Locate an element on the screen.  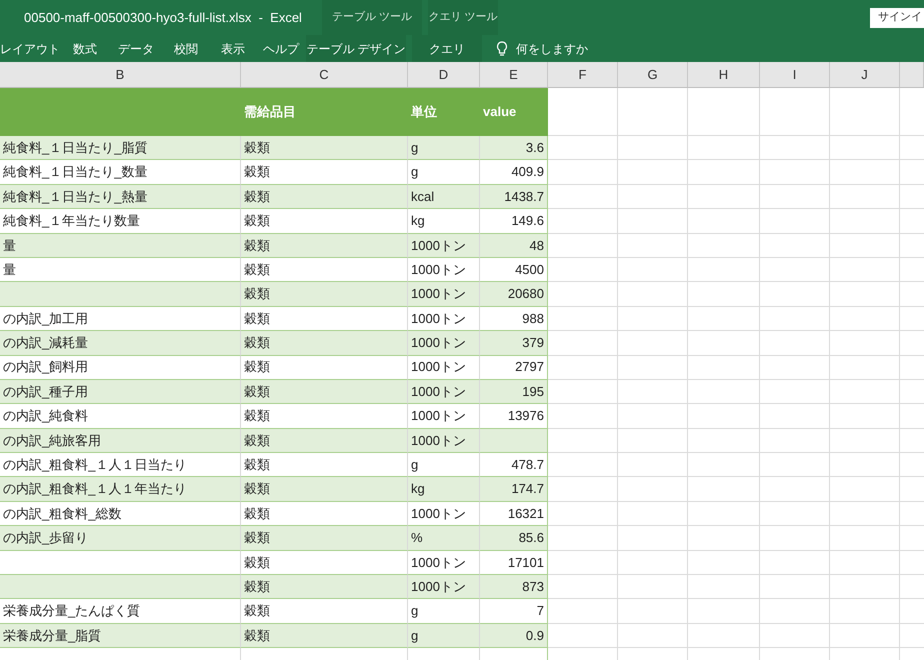
table-cell: 195 is located at coordinates (514, 392).